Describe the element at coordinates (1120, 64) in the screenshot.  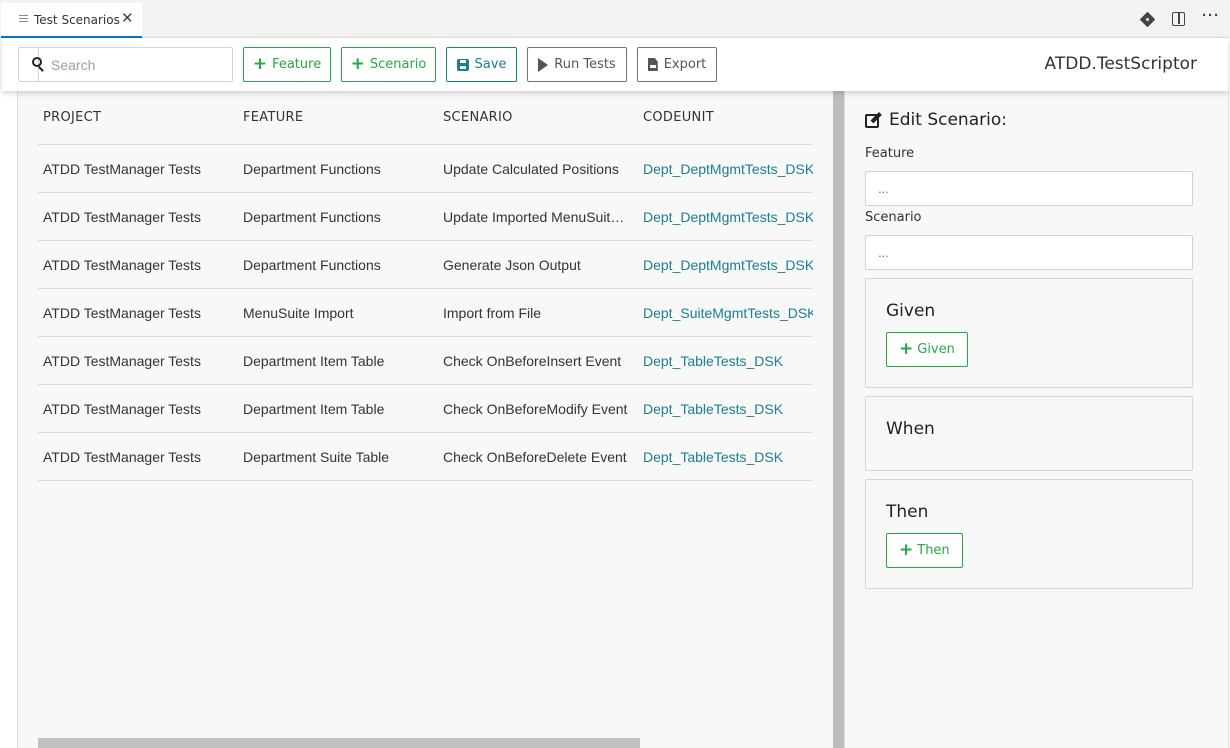
I see `app-title: ATDD.TestScriptor` at that location.